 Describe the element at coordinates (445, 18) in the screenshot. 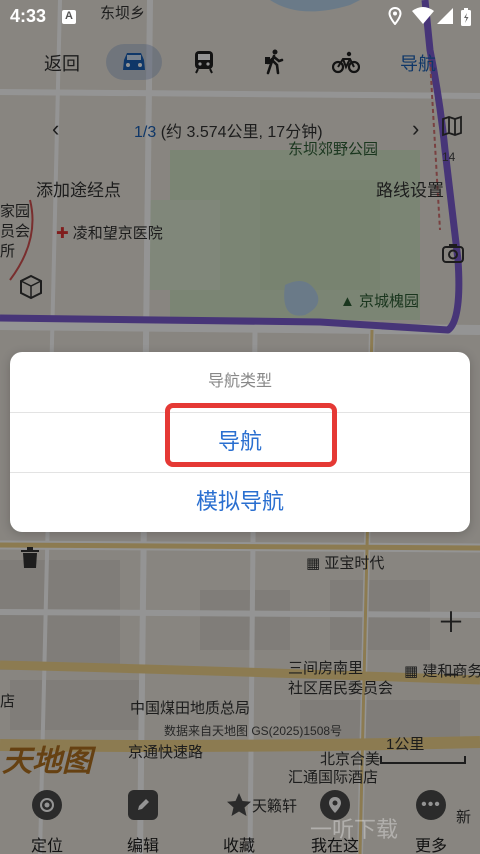

I see `signal-icon` at that location.